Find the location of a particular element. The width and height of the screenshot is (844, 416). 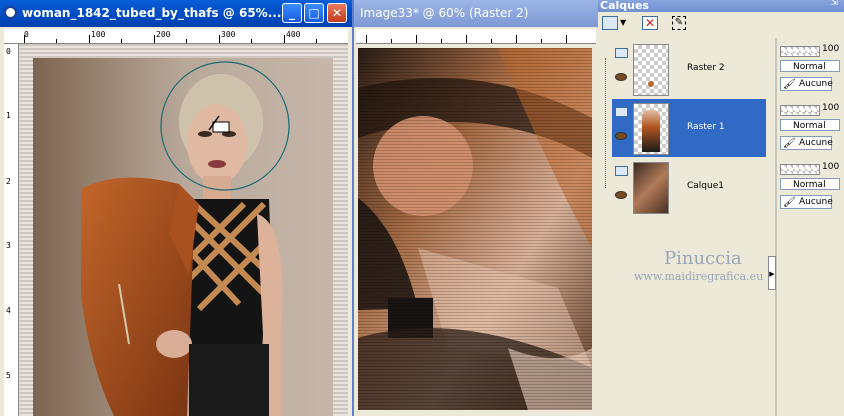

ruler-label: 300 is located at coordinates (228, 34).